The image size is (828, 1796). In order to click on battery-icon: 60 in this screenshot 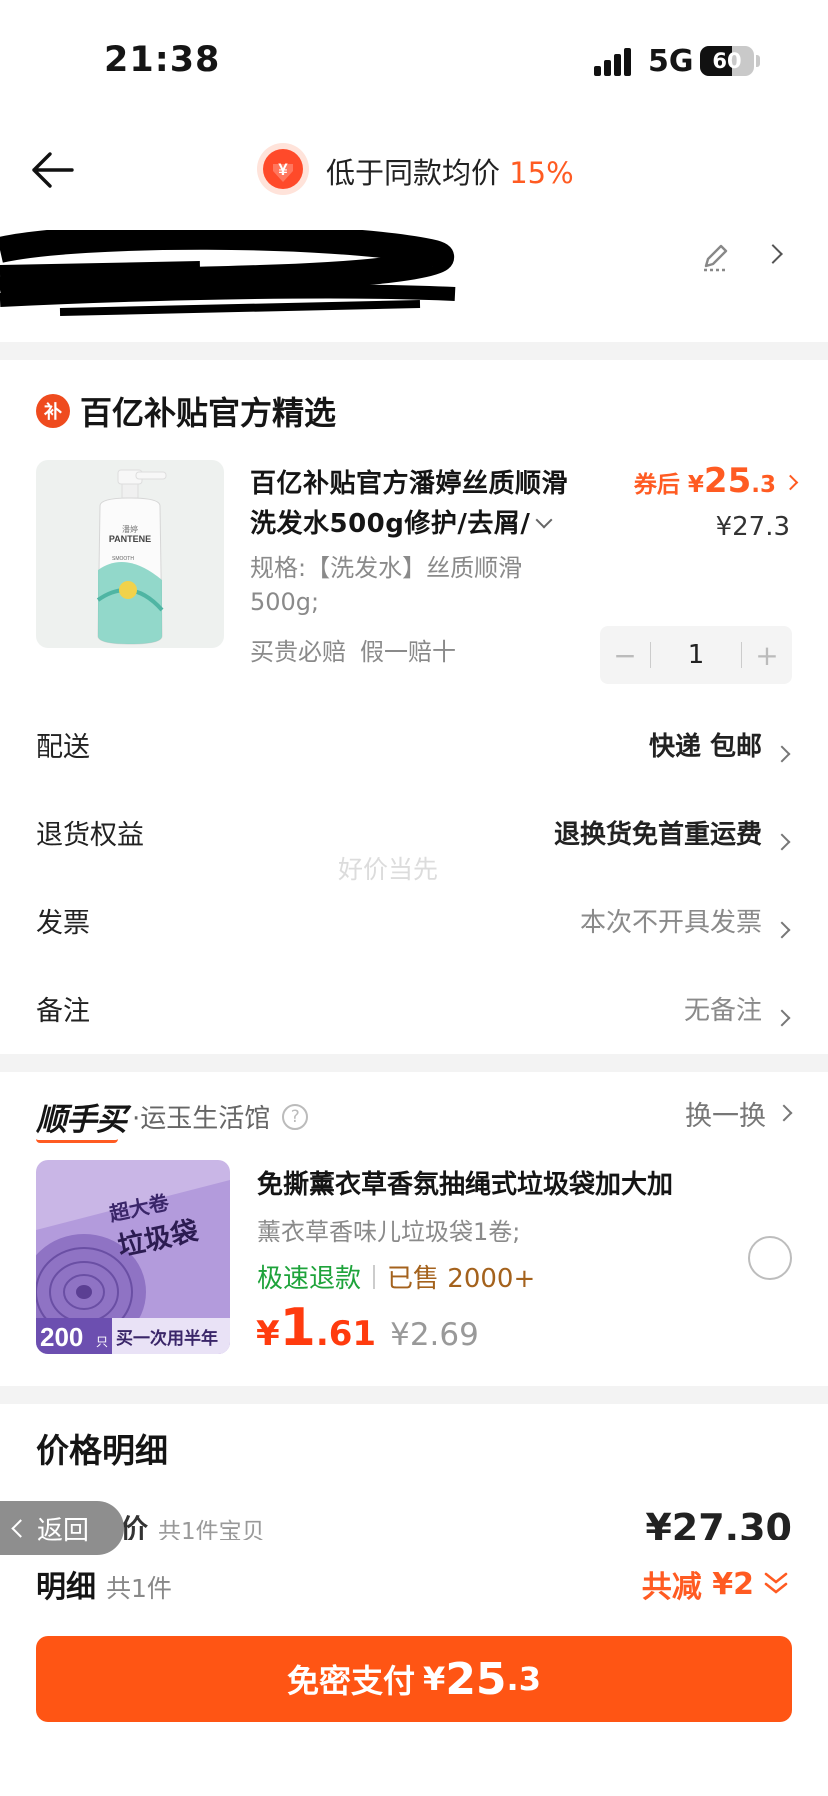, I will do `click(727, 61)`.